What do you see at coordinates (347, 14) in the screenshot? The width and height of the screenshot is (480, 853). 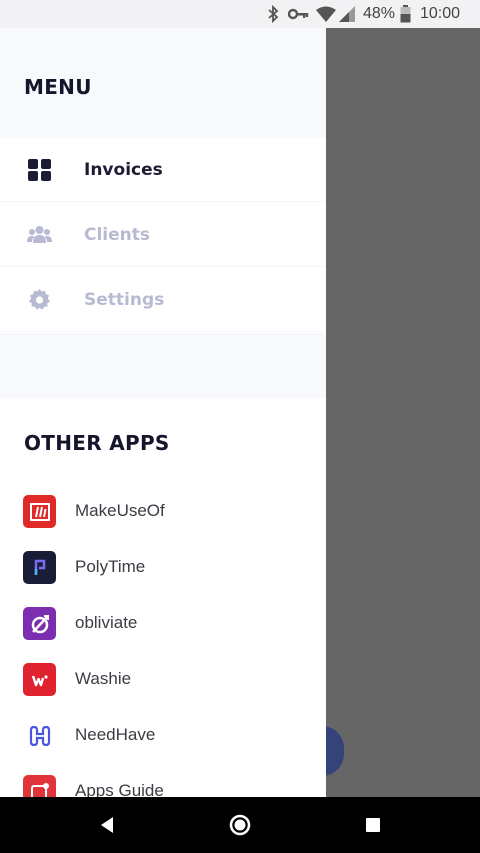 I see `cell-signal-icon` at bounding box center [347, 14].